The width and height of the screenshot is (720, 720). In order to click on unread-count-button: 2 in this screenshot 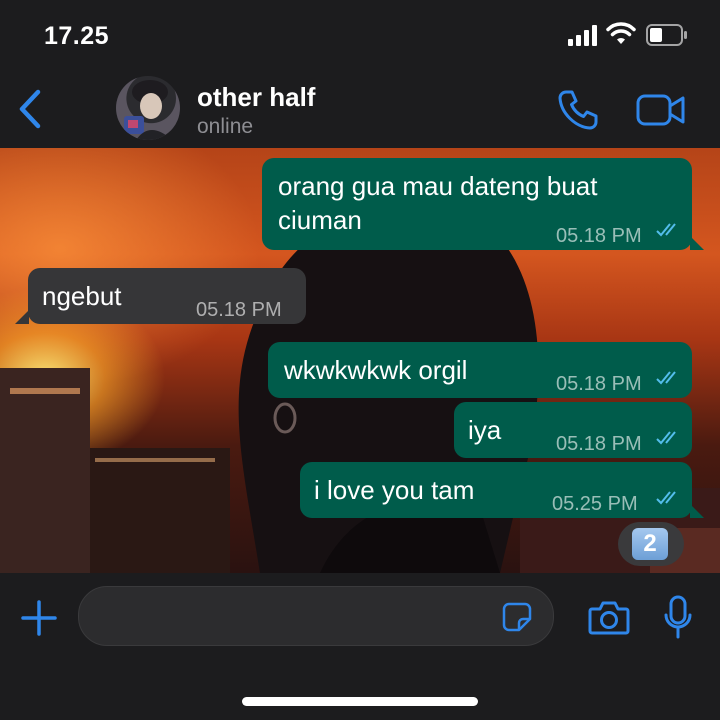, I will do `click(651, 544)`.